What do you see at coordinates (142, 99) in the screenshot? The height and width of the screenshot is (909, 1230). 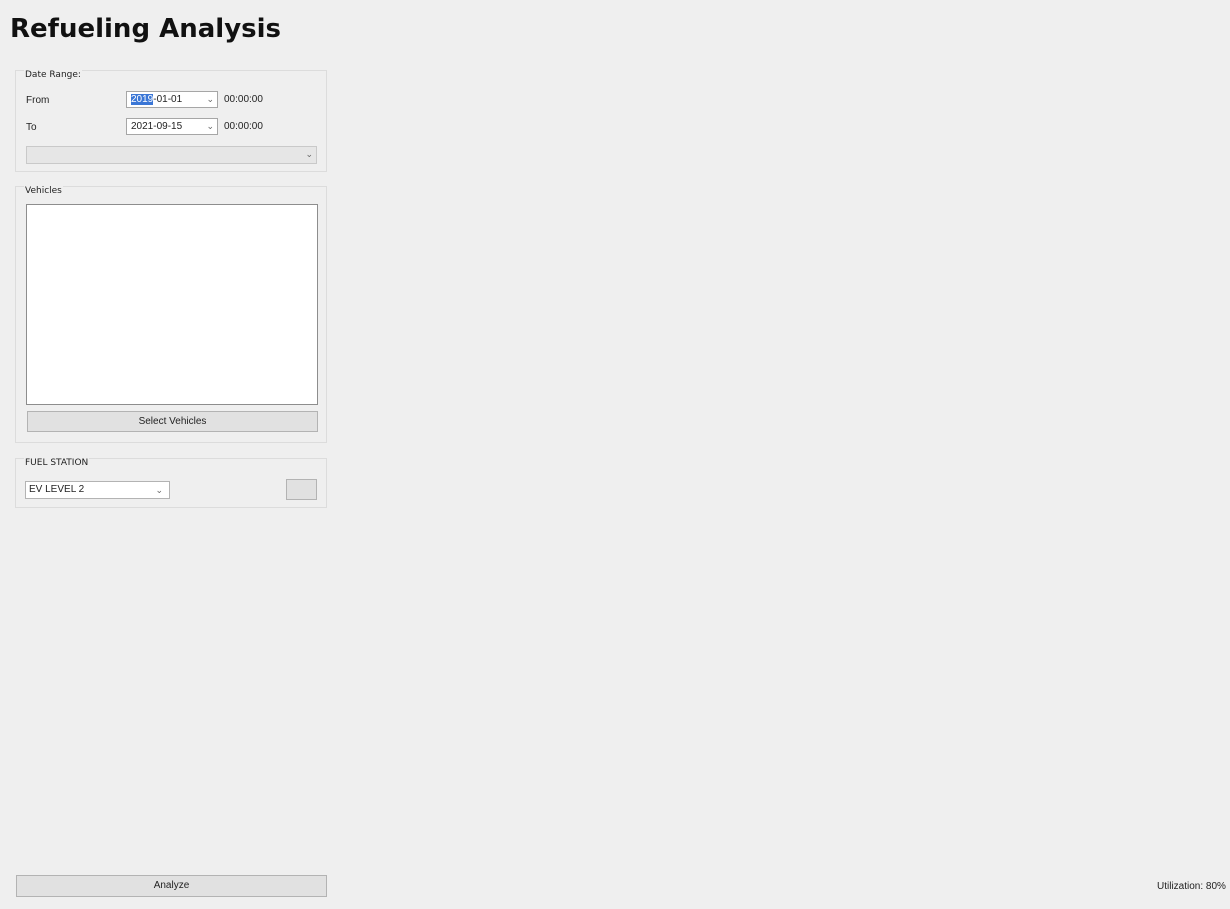 I see `from-date-year-selection: 2019` at bounding box center [142, 99].